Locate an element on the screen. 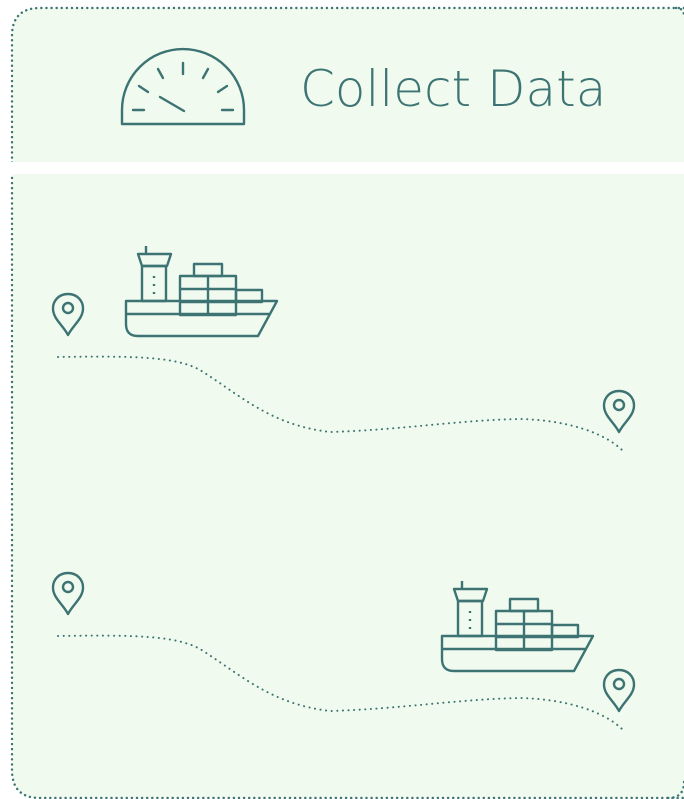  page-title: Collect Data is located at coordinates (453, 89).